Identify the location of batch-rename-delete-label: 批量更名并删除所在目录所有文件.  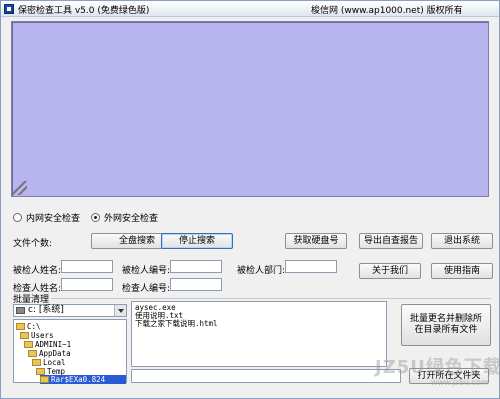
(445, 324).